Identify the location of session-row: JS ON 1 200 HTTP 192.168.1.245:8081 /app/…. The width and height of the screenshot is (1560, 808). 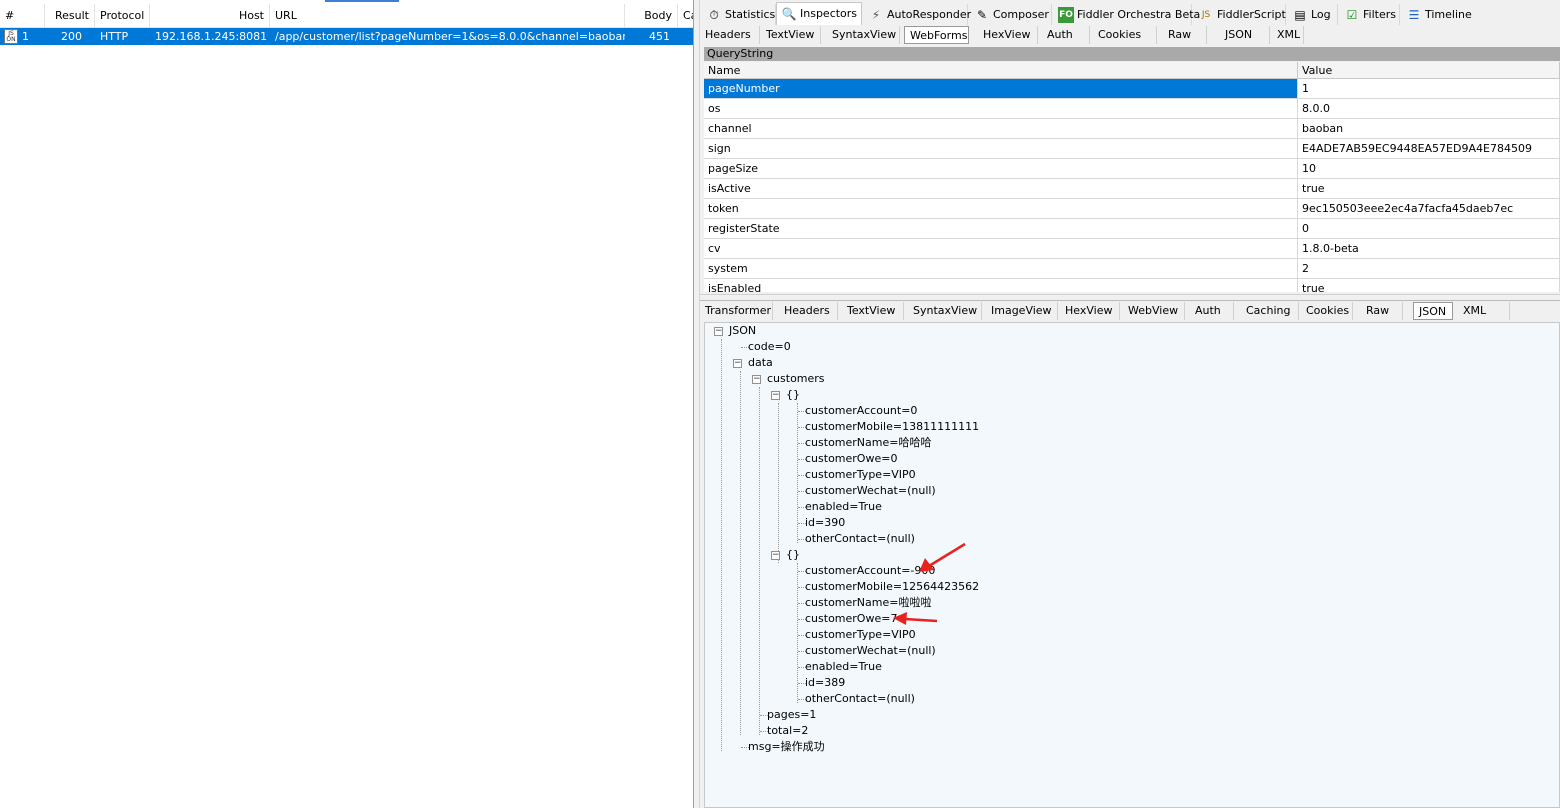
(346, 36).